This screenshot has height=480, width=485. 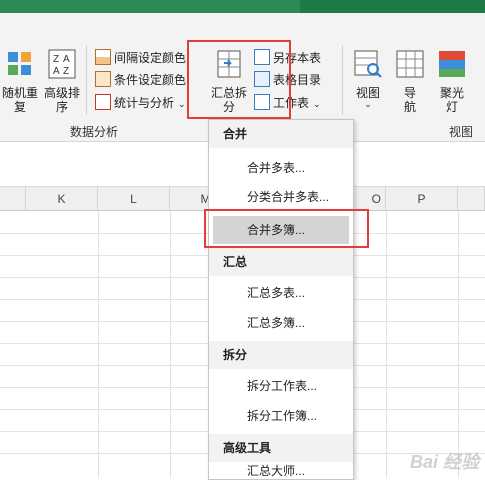 I want to click on random-repeat-button: 随机重 复, so click(x=20, y=81).